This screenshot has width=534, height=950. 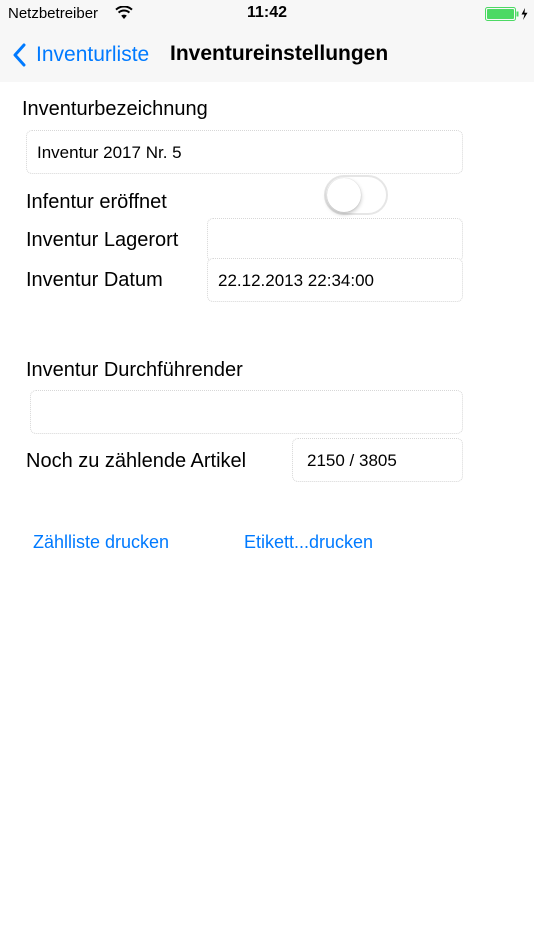 I want to click on battery-icon, so click(x=506, y=14).